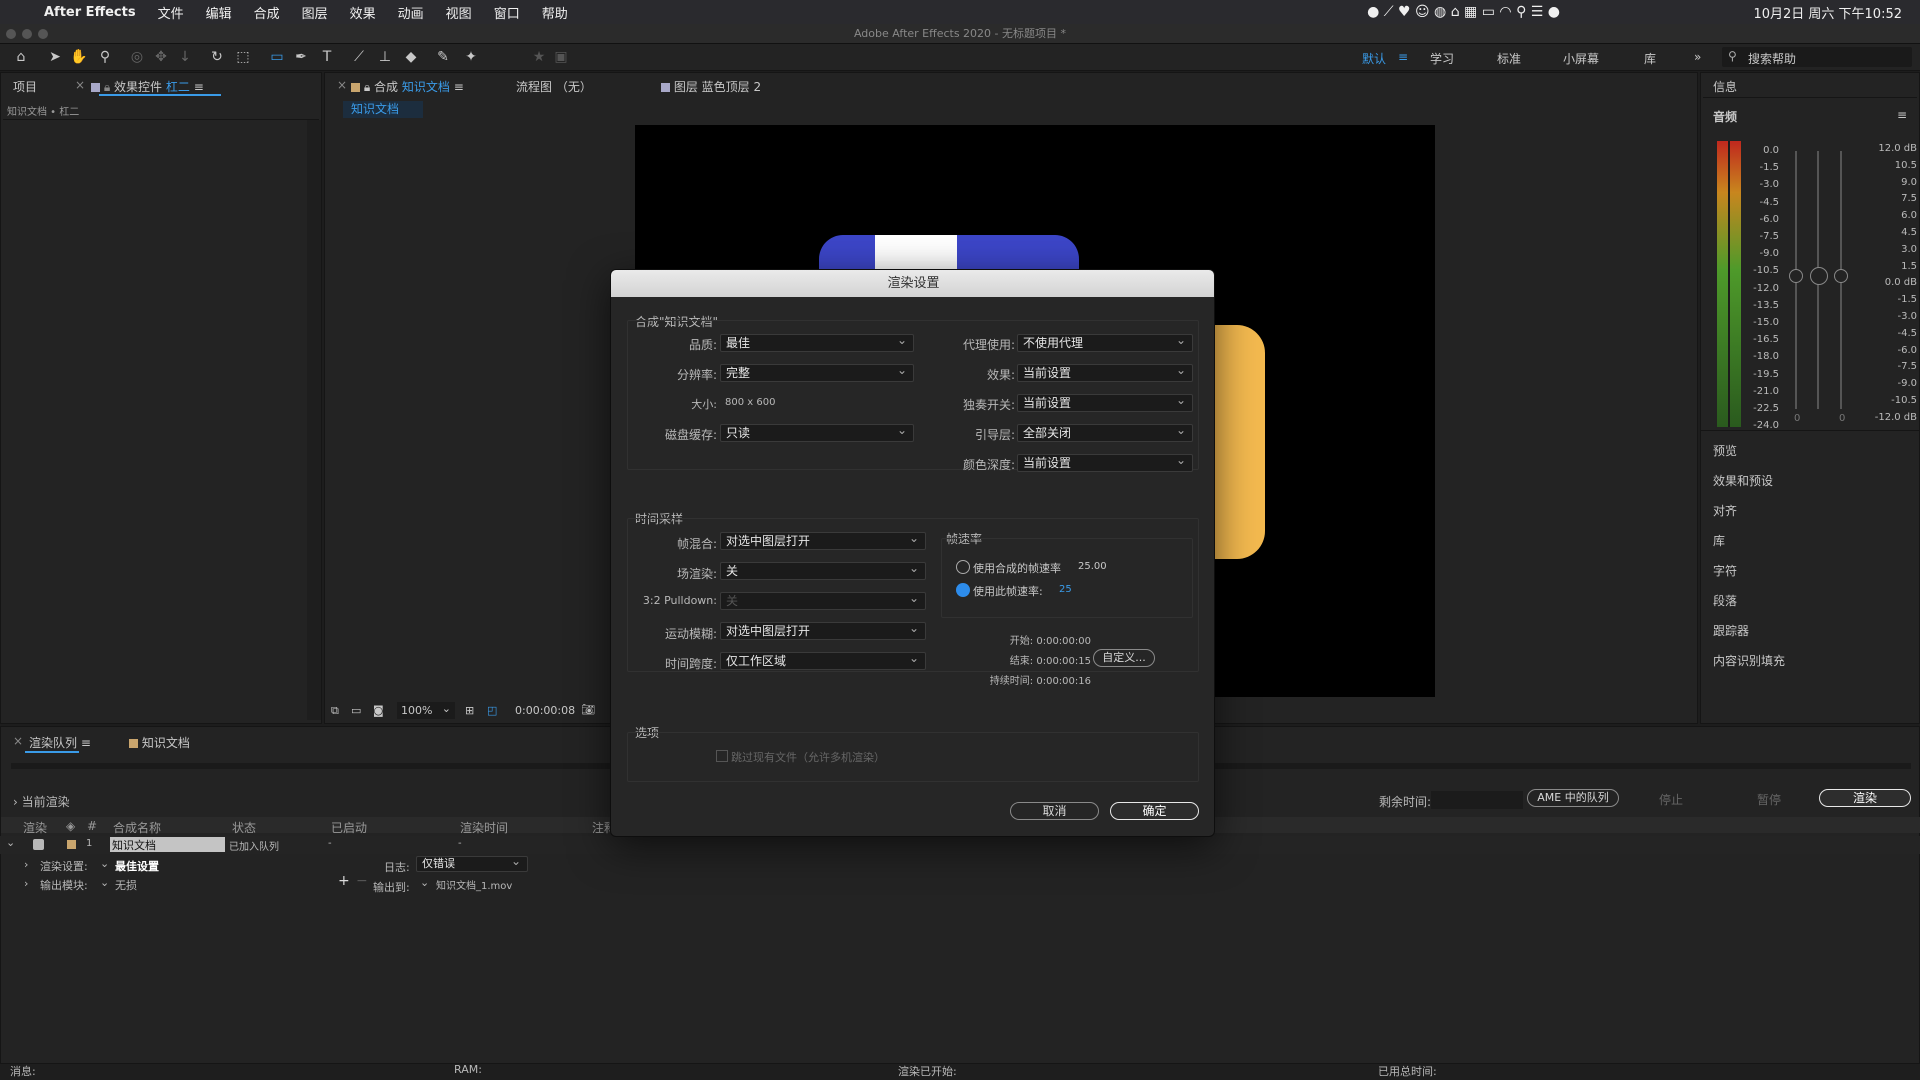 The width and height of the screenshot is (1920, 1080). I want to click on proxy-dropdown: 不使用代理, so click(1105, 342).